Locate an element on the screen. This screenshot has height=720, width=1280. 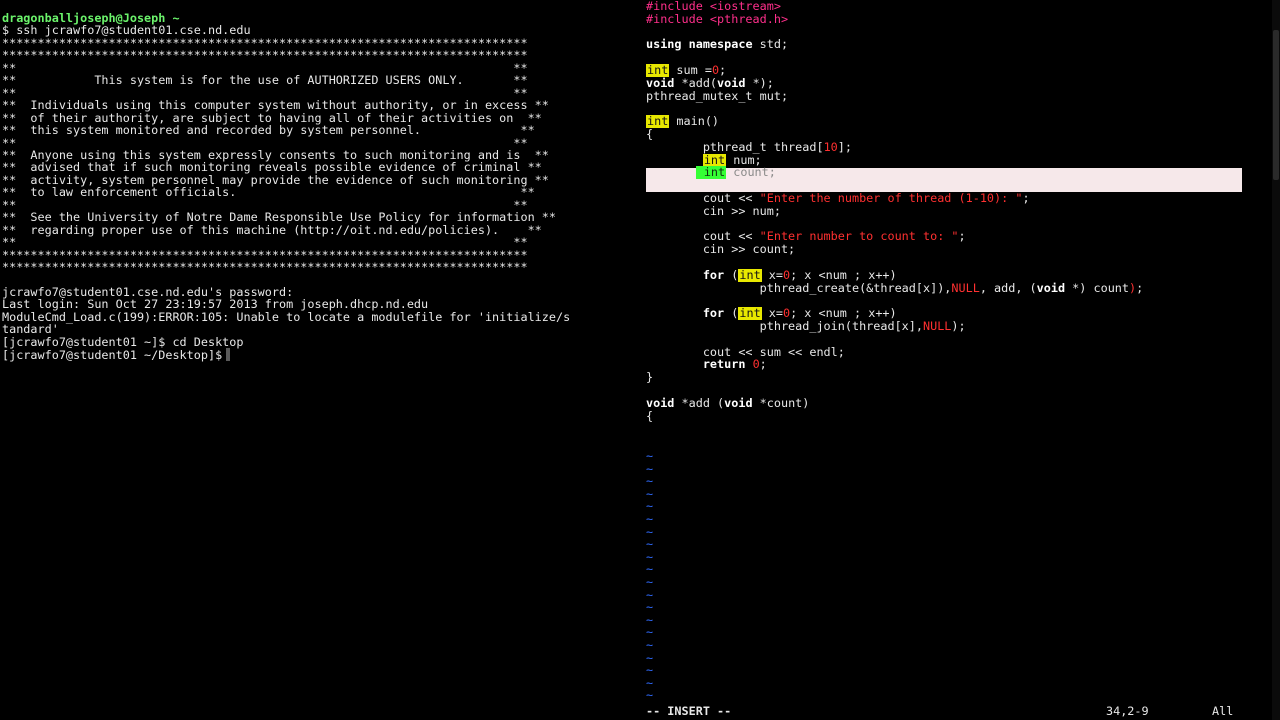
code-token: #include <pthread.h> is located at coordinates (717, 18).